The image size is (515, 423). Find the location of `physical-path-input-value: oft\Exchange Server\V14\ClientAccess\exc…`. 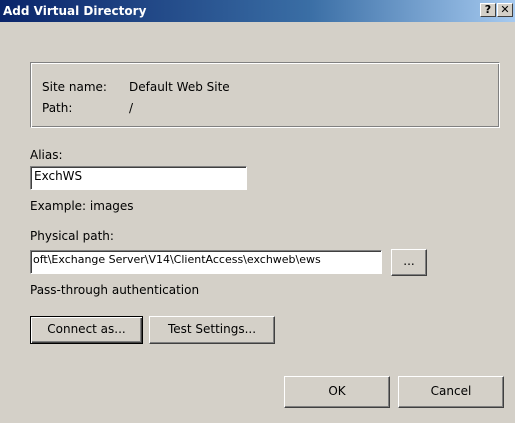

physical-path-input-value: oft\Exchange Server\V14\ClientAccess\exc… is located at coordinates (177, 259).